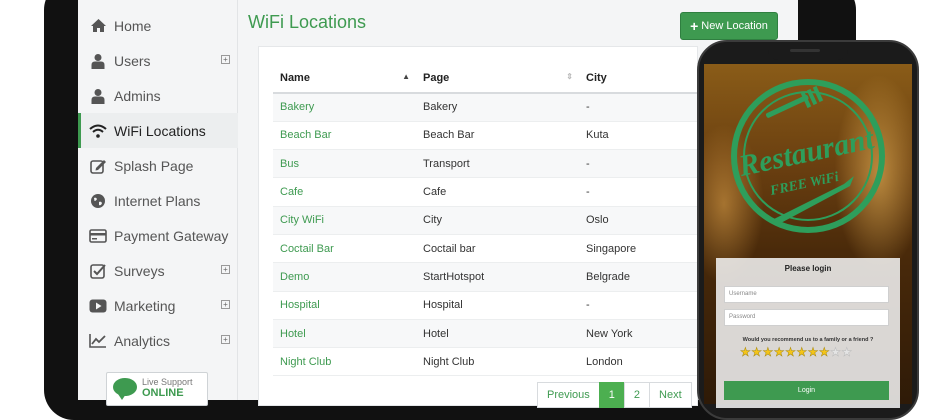  Describe the element at coordinates (344, 334) in the screenshot. I see `location-name-link: Hotel` at that location.